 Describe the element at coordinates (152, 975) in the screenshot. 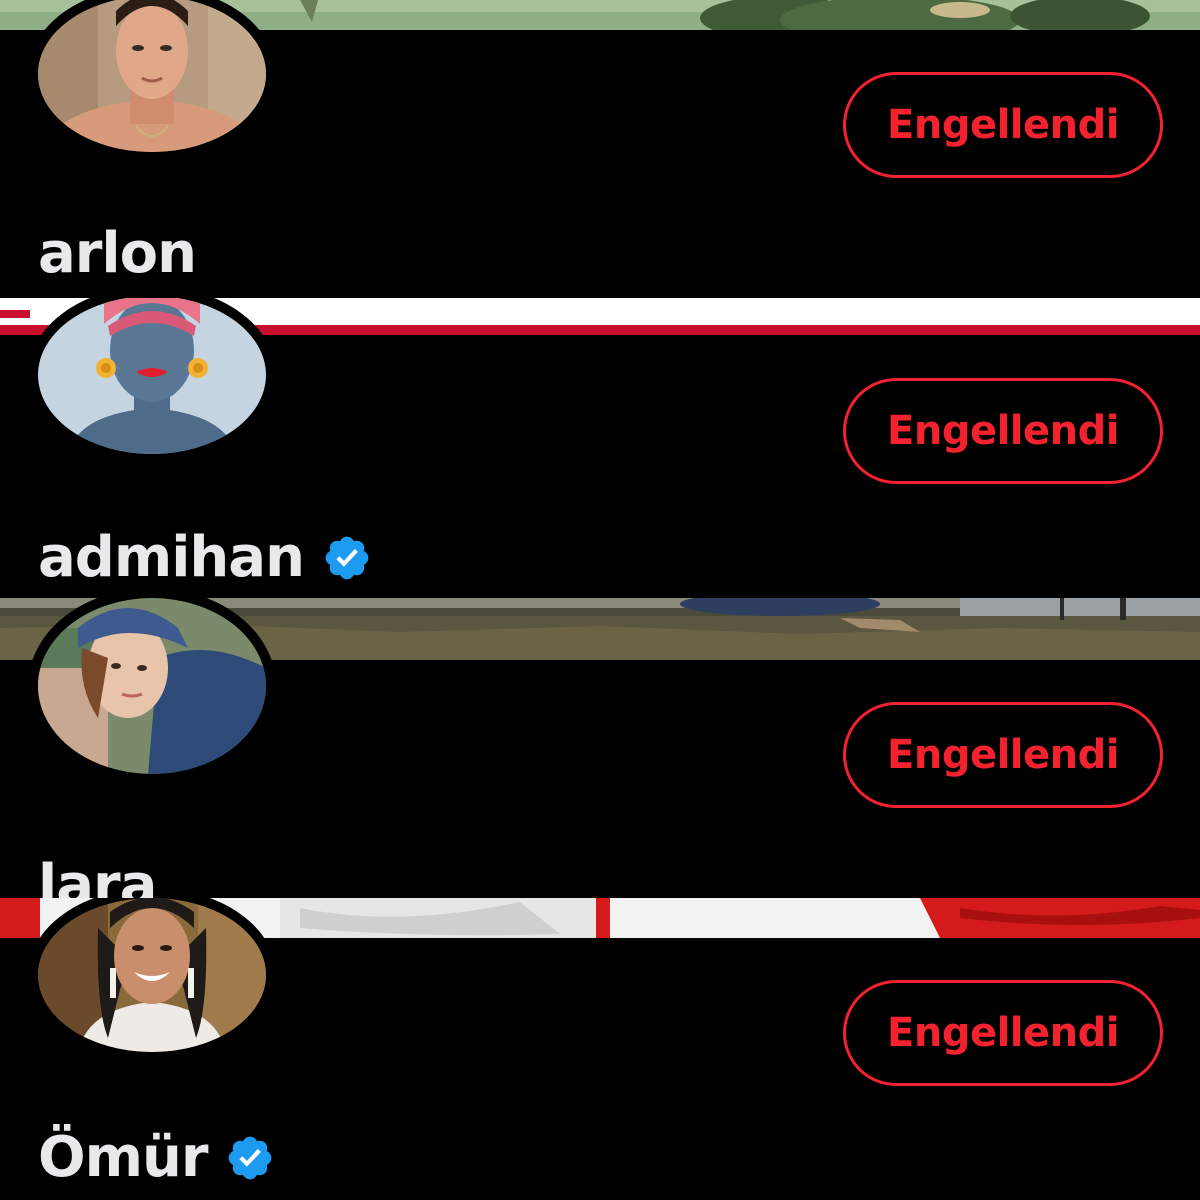

I see `profile-photo-woman-smiling-icon` at that location.